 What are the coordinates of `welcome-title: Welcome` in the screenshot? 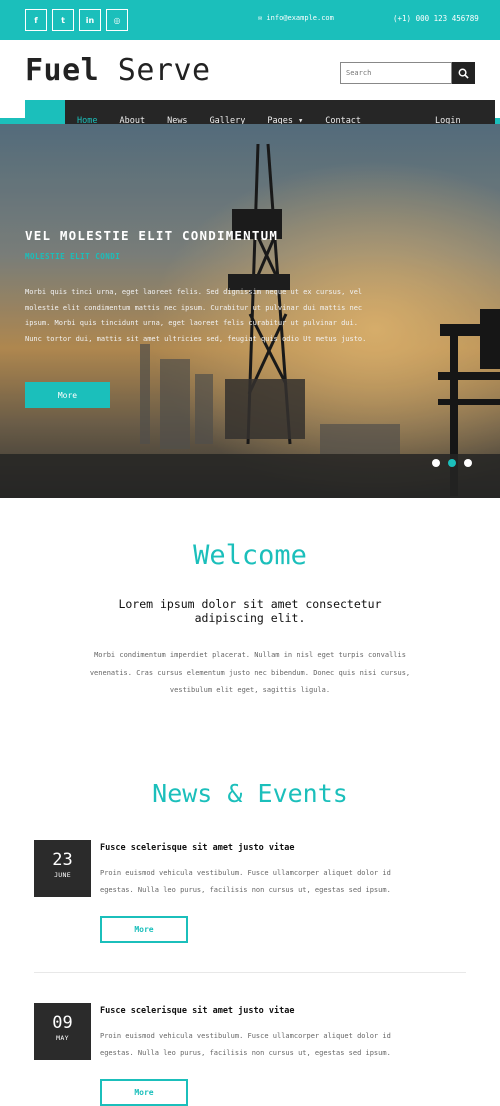 It's located at (250, 555).